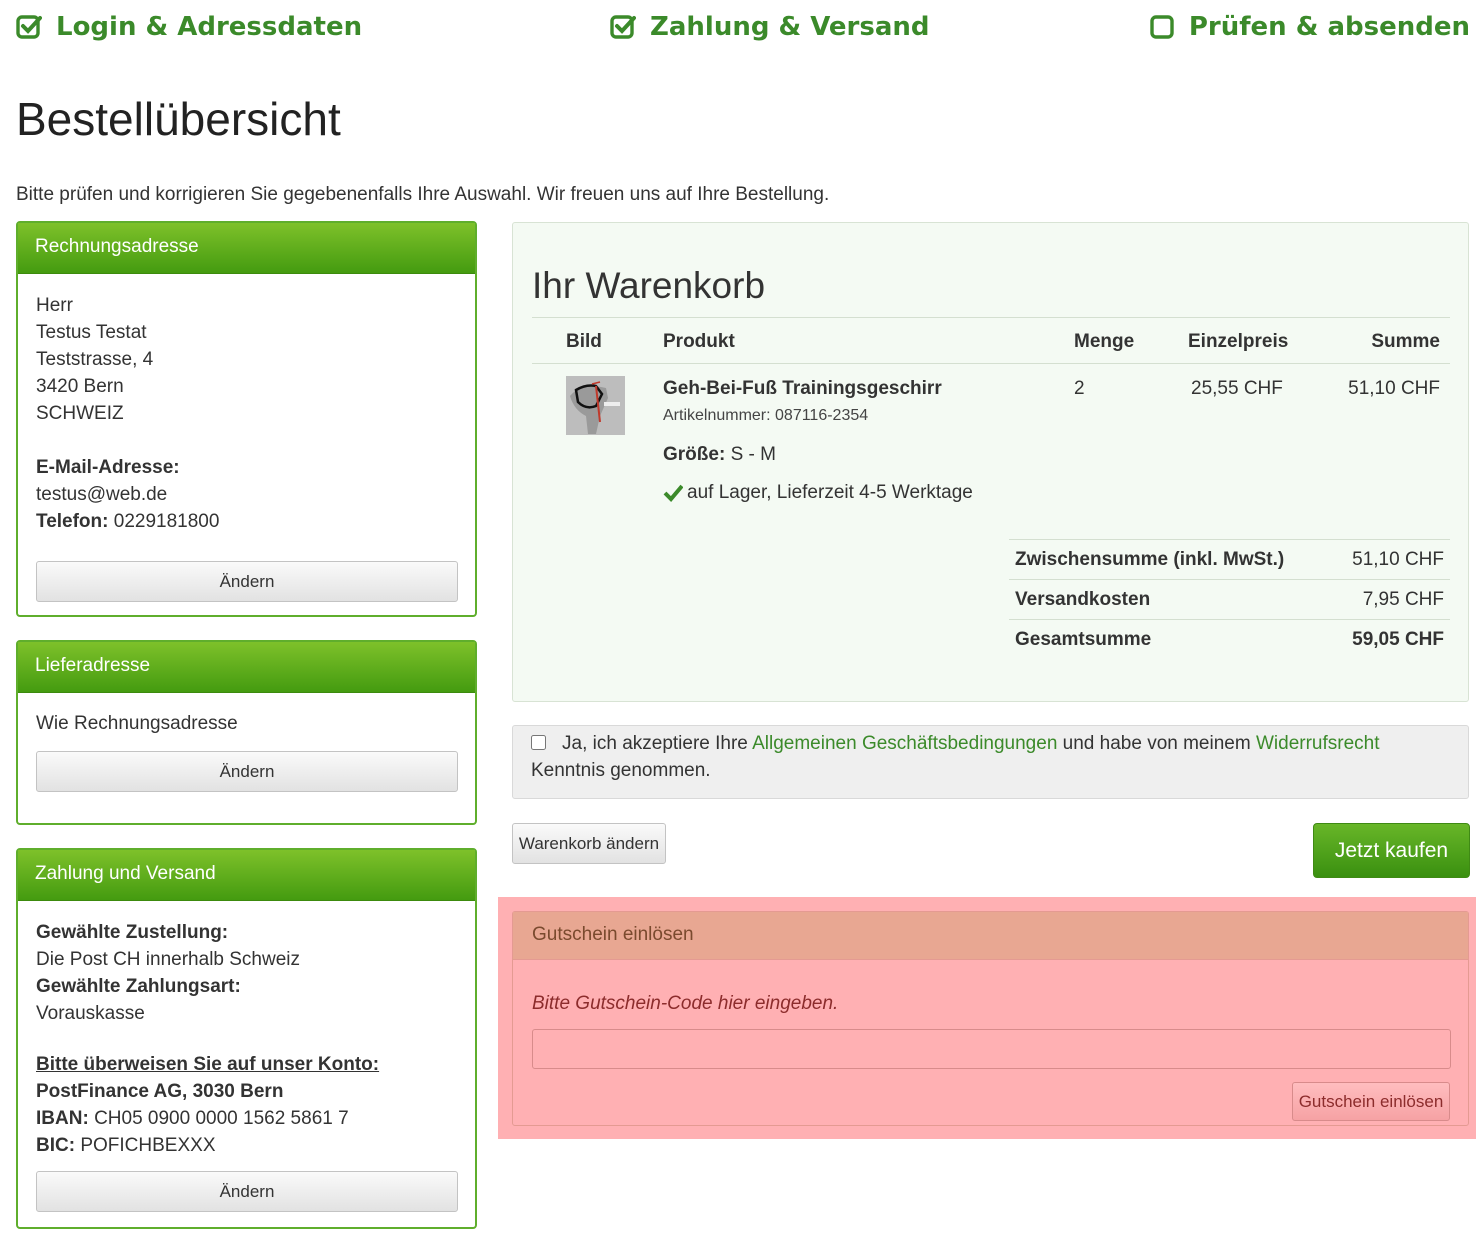 The image size is (1480, 1239). What do you see at coordinates (56, 1145) in the screenshot?
I see `bic-label: BIC:` at bounding box center [56, 1145].